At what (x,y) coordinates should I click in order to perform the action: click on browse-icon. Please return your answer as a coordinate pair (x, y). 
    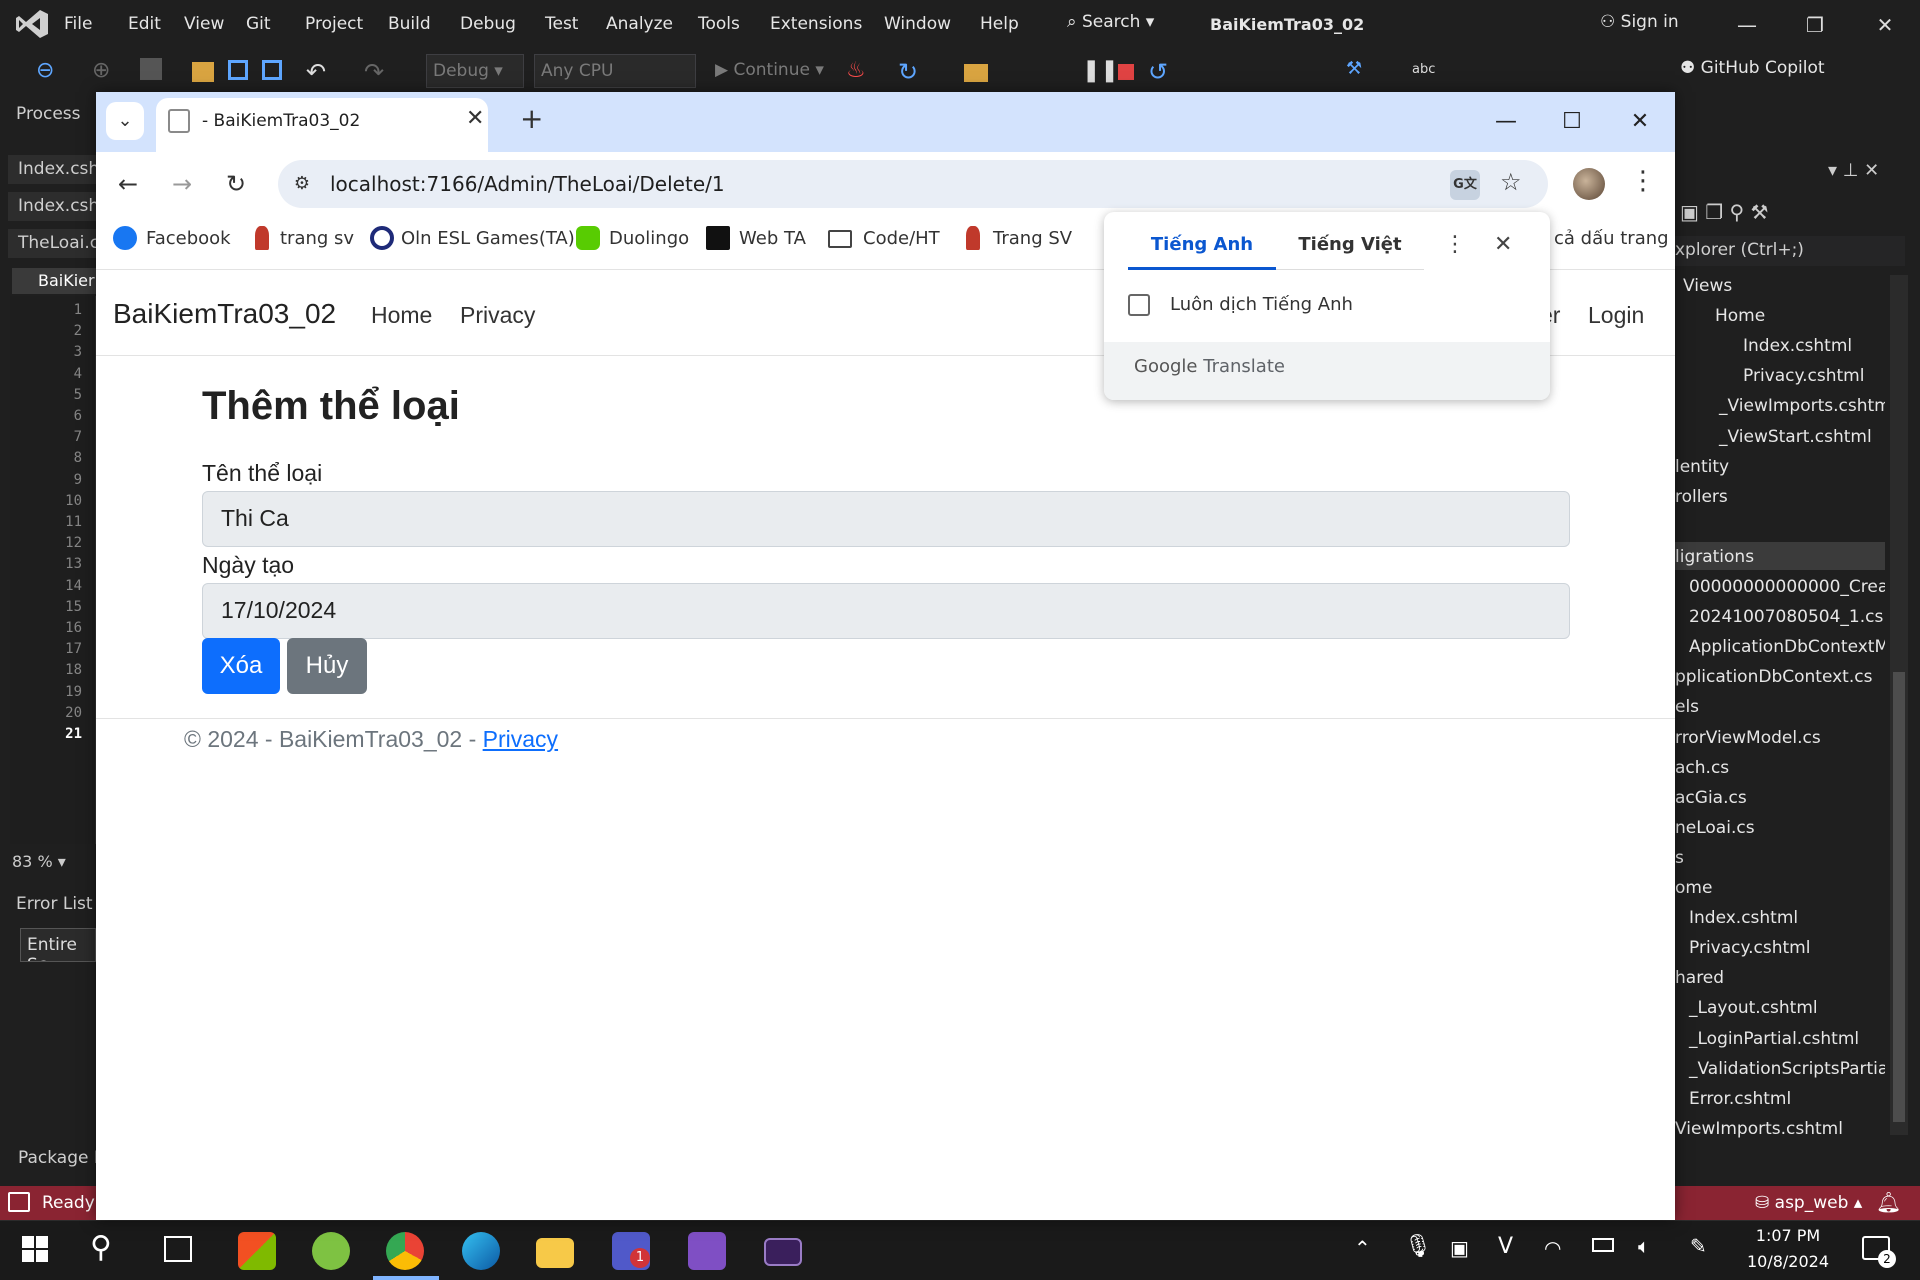
    Looking at the image, I should click on (976, 73).